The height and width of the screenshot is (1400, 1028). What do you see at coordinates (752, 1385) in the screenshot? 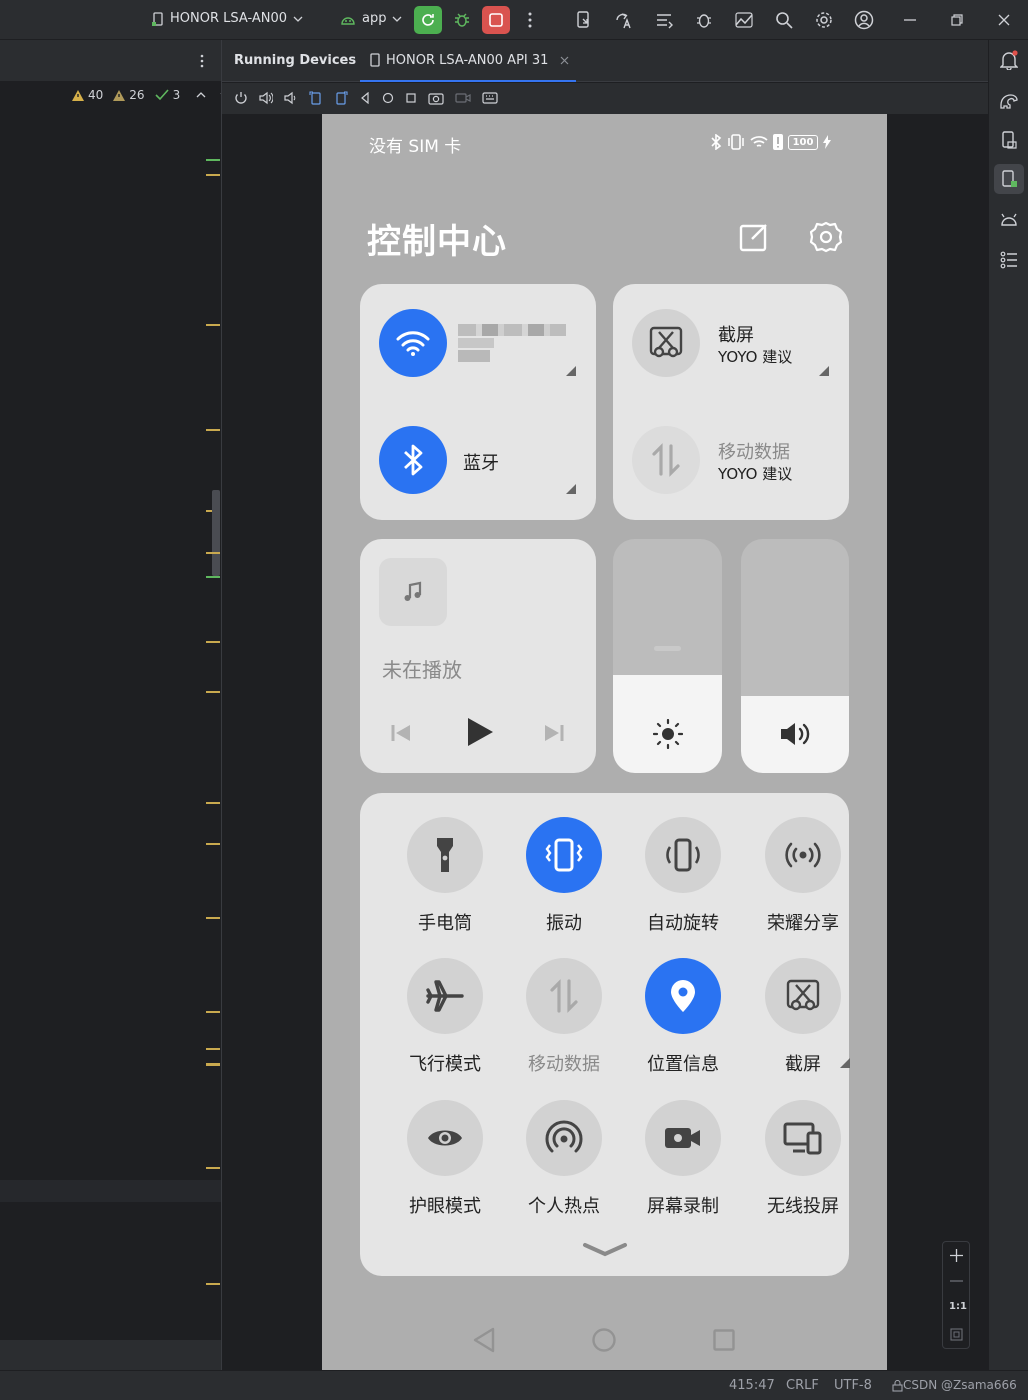
I see `cursor-position: 415:47` at bounding box center [752, 1385].